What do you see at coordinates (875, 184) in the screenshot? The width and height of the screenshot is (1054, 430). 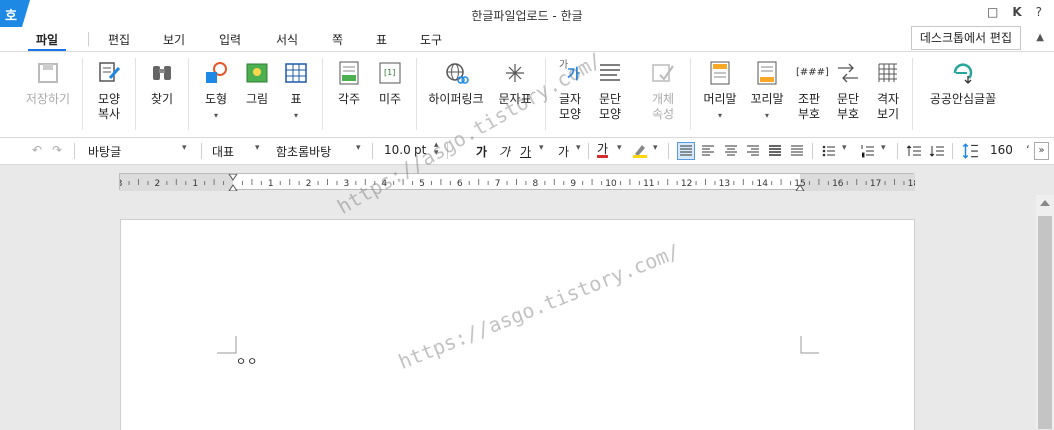 I see `ruler-label: 17` at bounding box center [875, 184].